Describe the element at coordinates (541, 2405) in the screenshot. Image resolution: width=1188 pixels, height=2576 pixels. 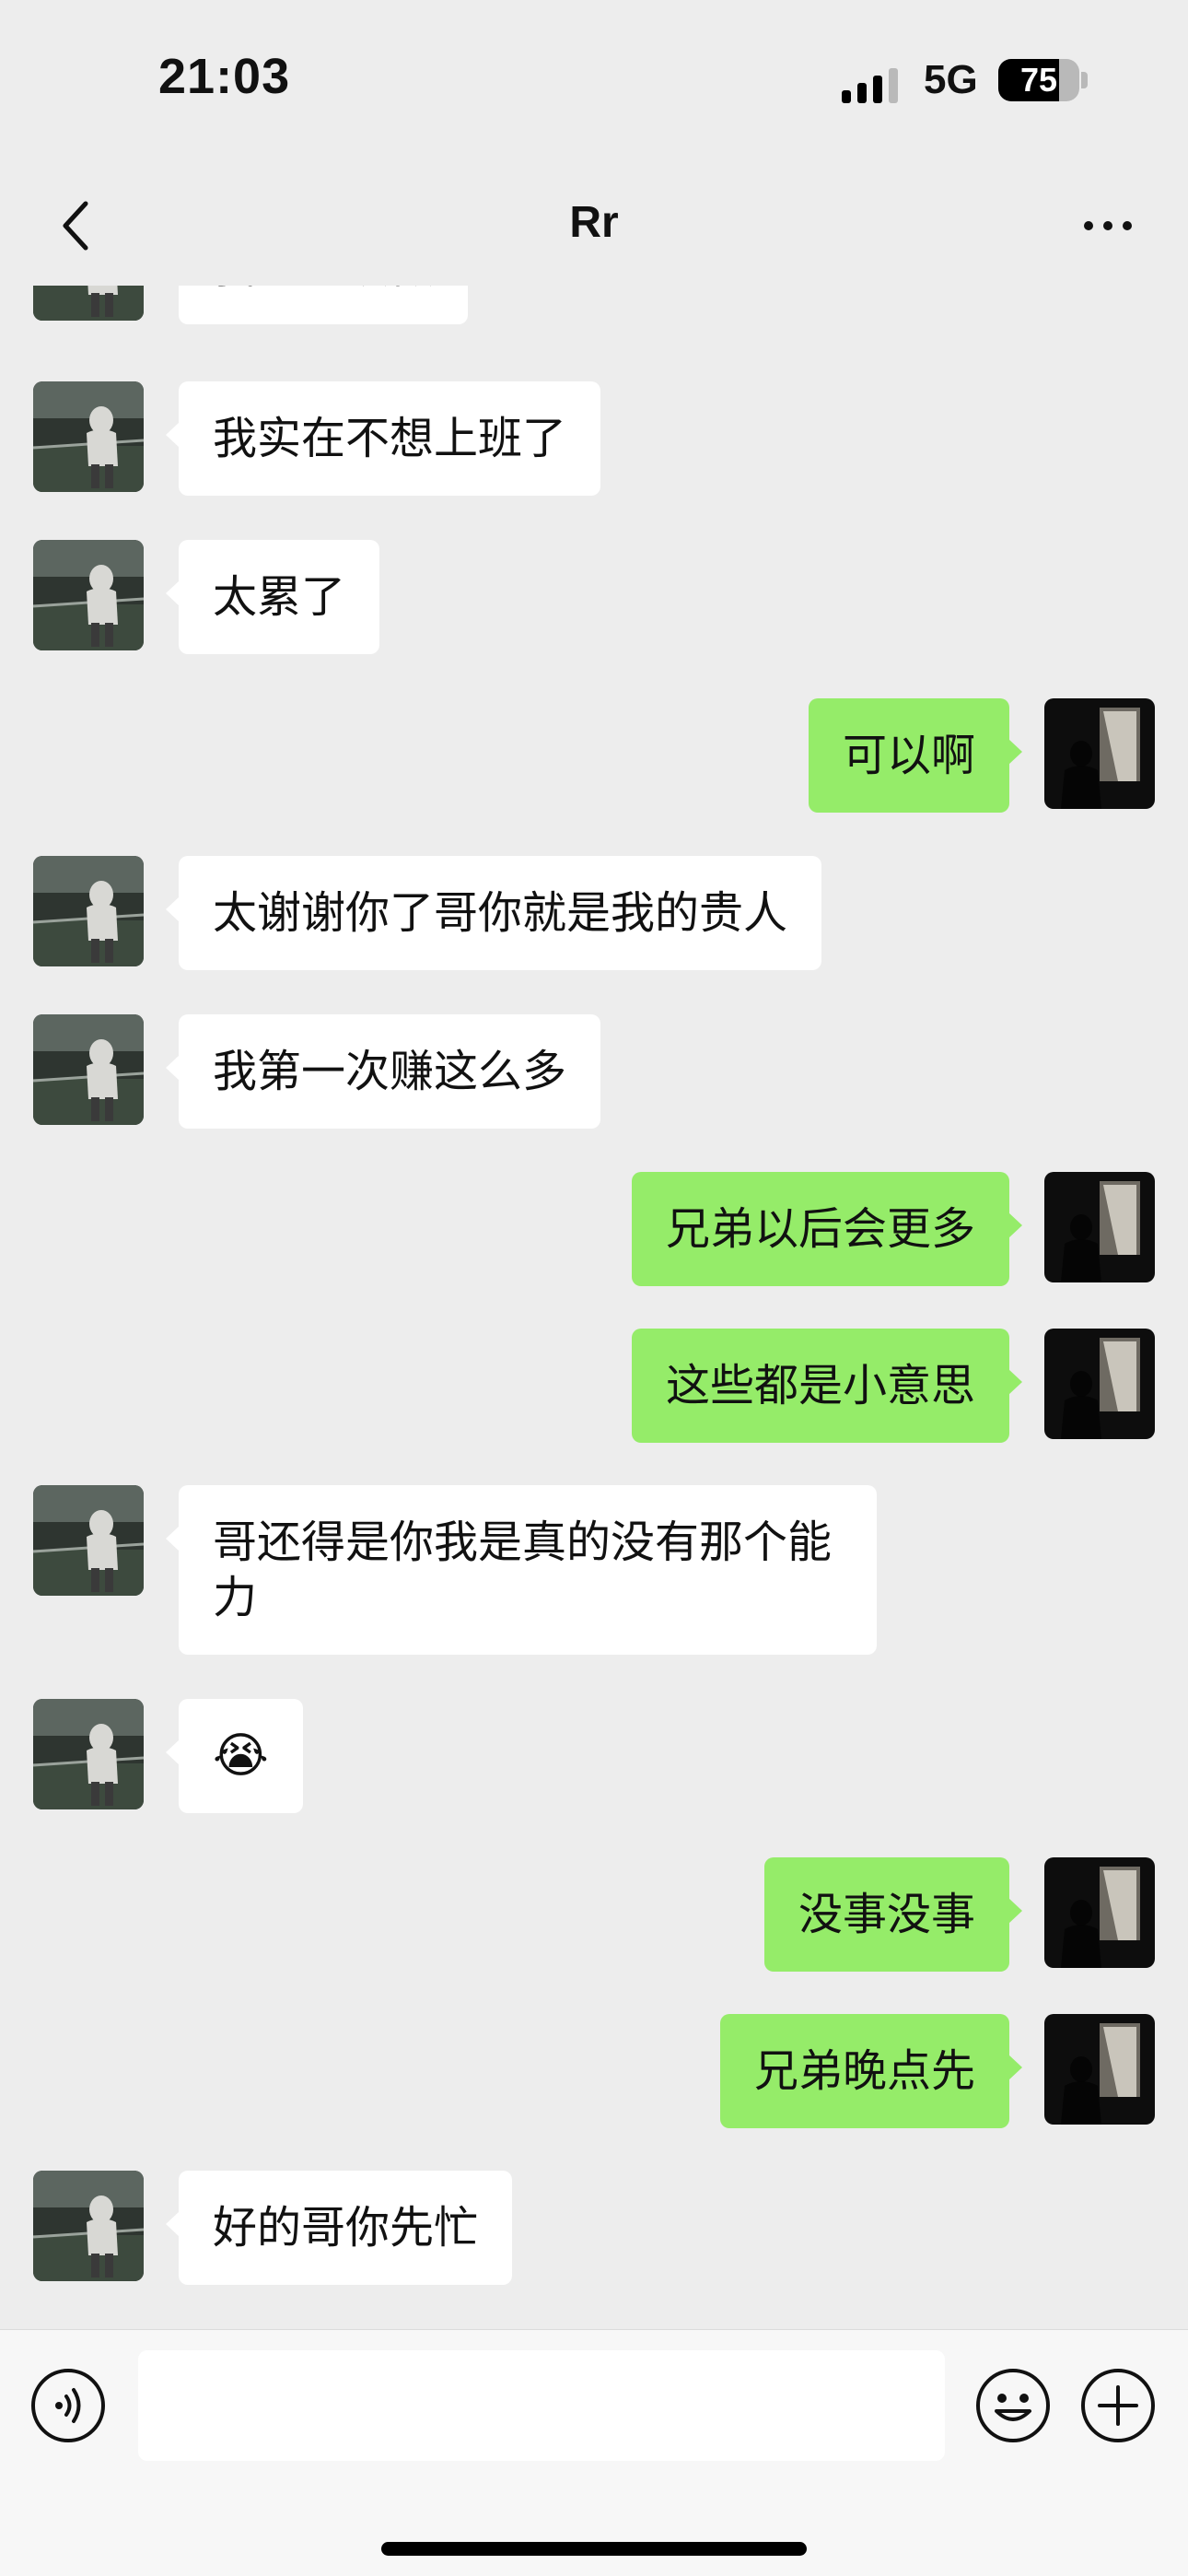
I see `message-input` at that location.